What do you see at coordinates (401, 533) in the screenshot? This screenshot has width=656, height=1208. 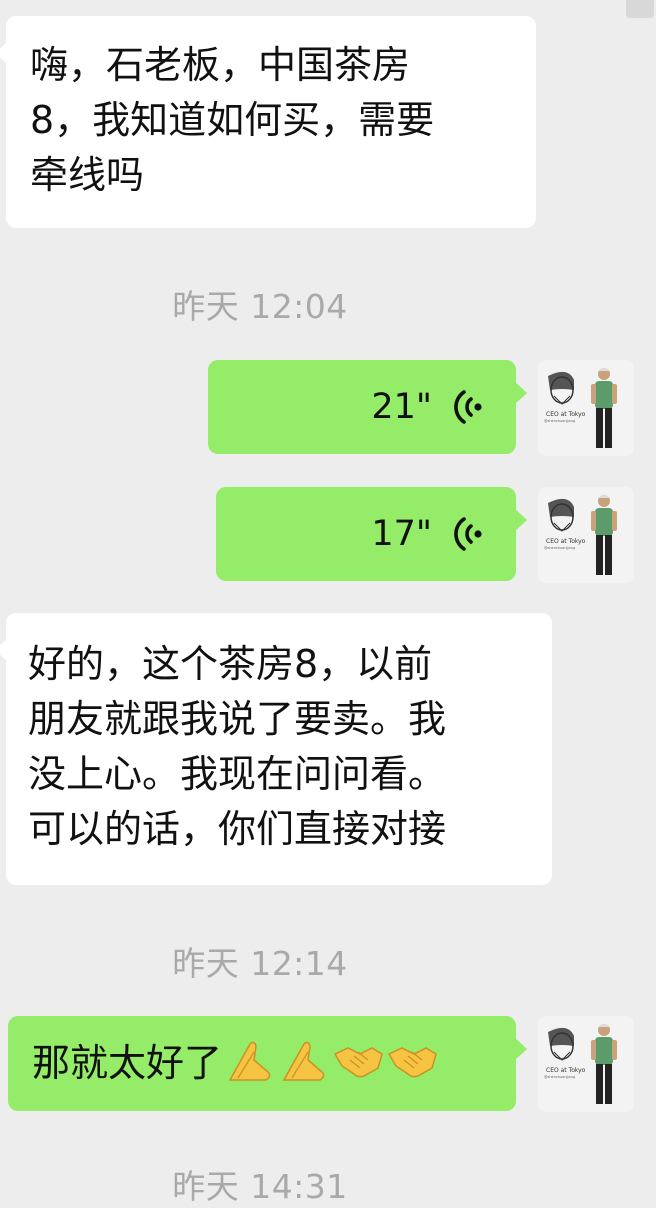 I see `voice-duration: 17"` at bounding box center [401, 533].